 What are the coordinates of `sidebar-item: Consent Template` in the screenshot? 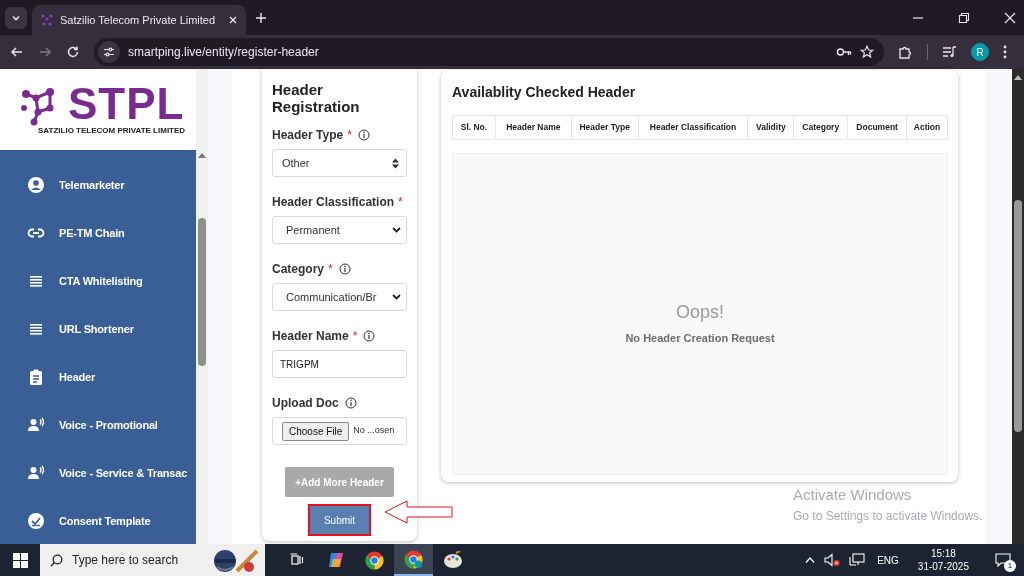 It's located at (105, 521).